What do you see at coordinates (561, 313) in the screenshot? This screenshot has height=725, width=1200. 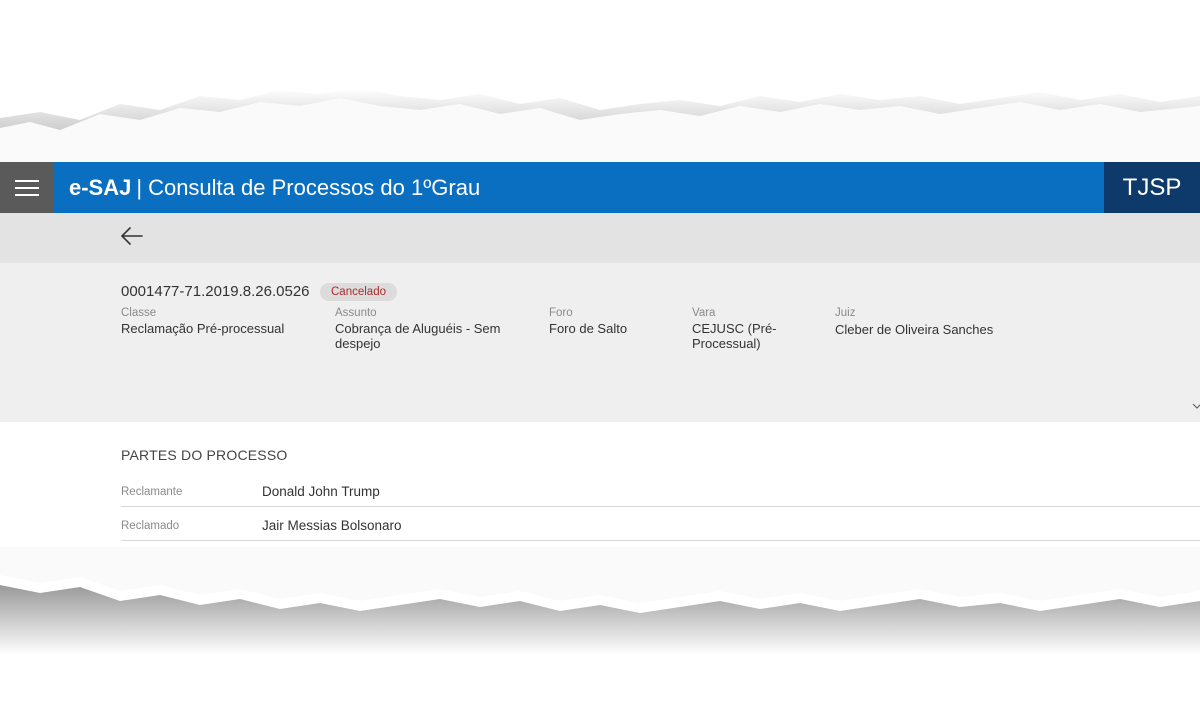 I see `field-label: Foro` at bounding box center [561, 313].